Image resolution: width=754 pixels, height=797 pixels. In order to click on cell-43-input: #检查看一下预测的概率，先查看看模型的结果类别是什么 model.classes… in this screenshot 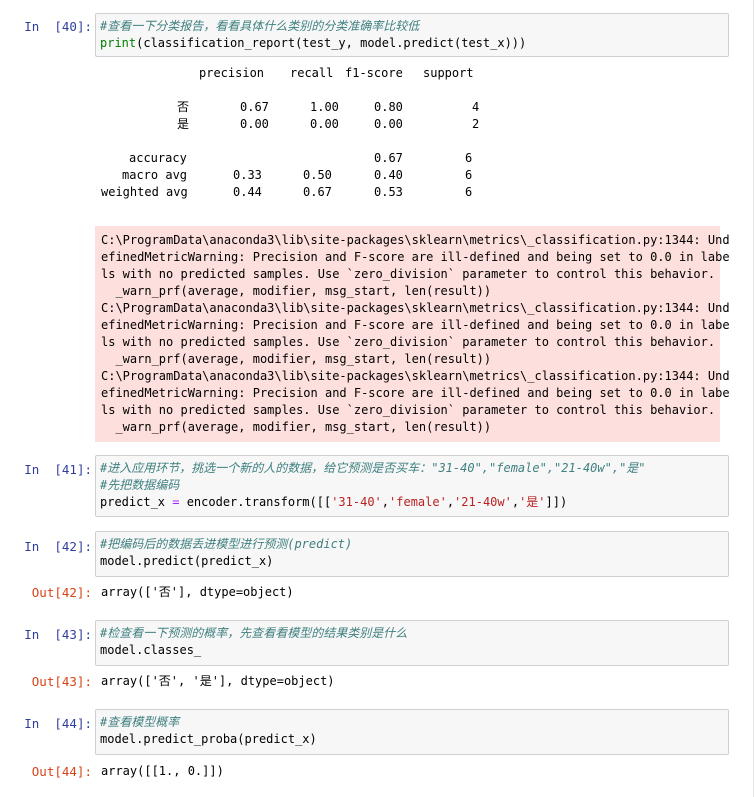, I will do `click(412, 643)`.